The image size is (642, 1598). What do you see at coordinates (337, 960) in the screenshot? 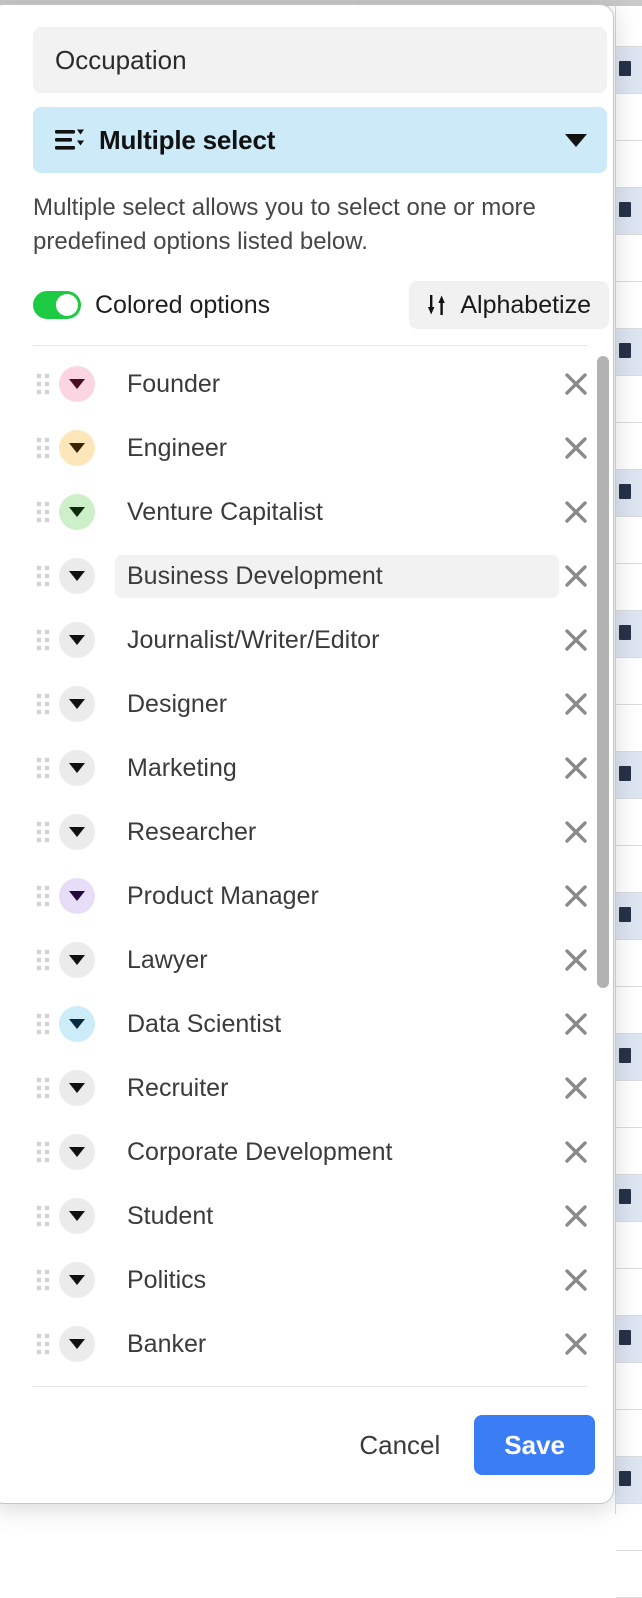
I see `option-label: Lawyer` at bounding box center [337, 960].